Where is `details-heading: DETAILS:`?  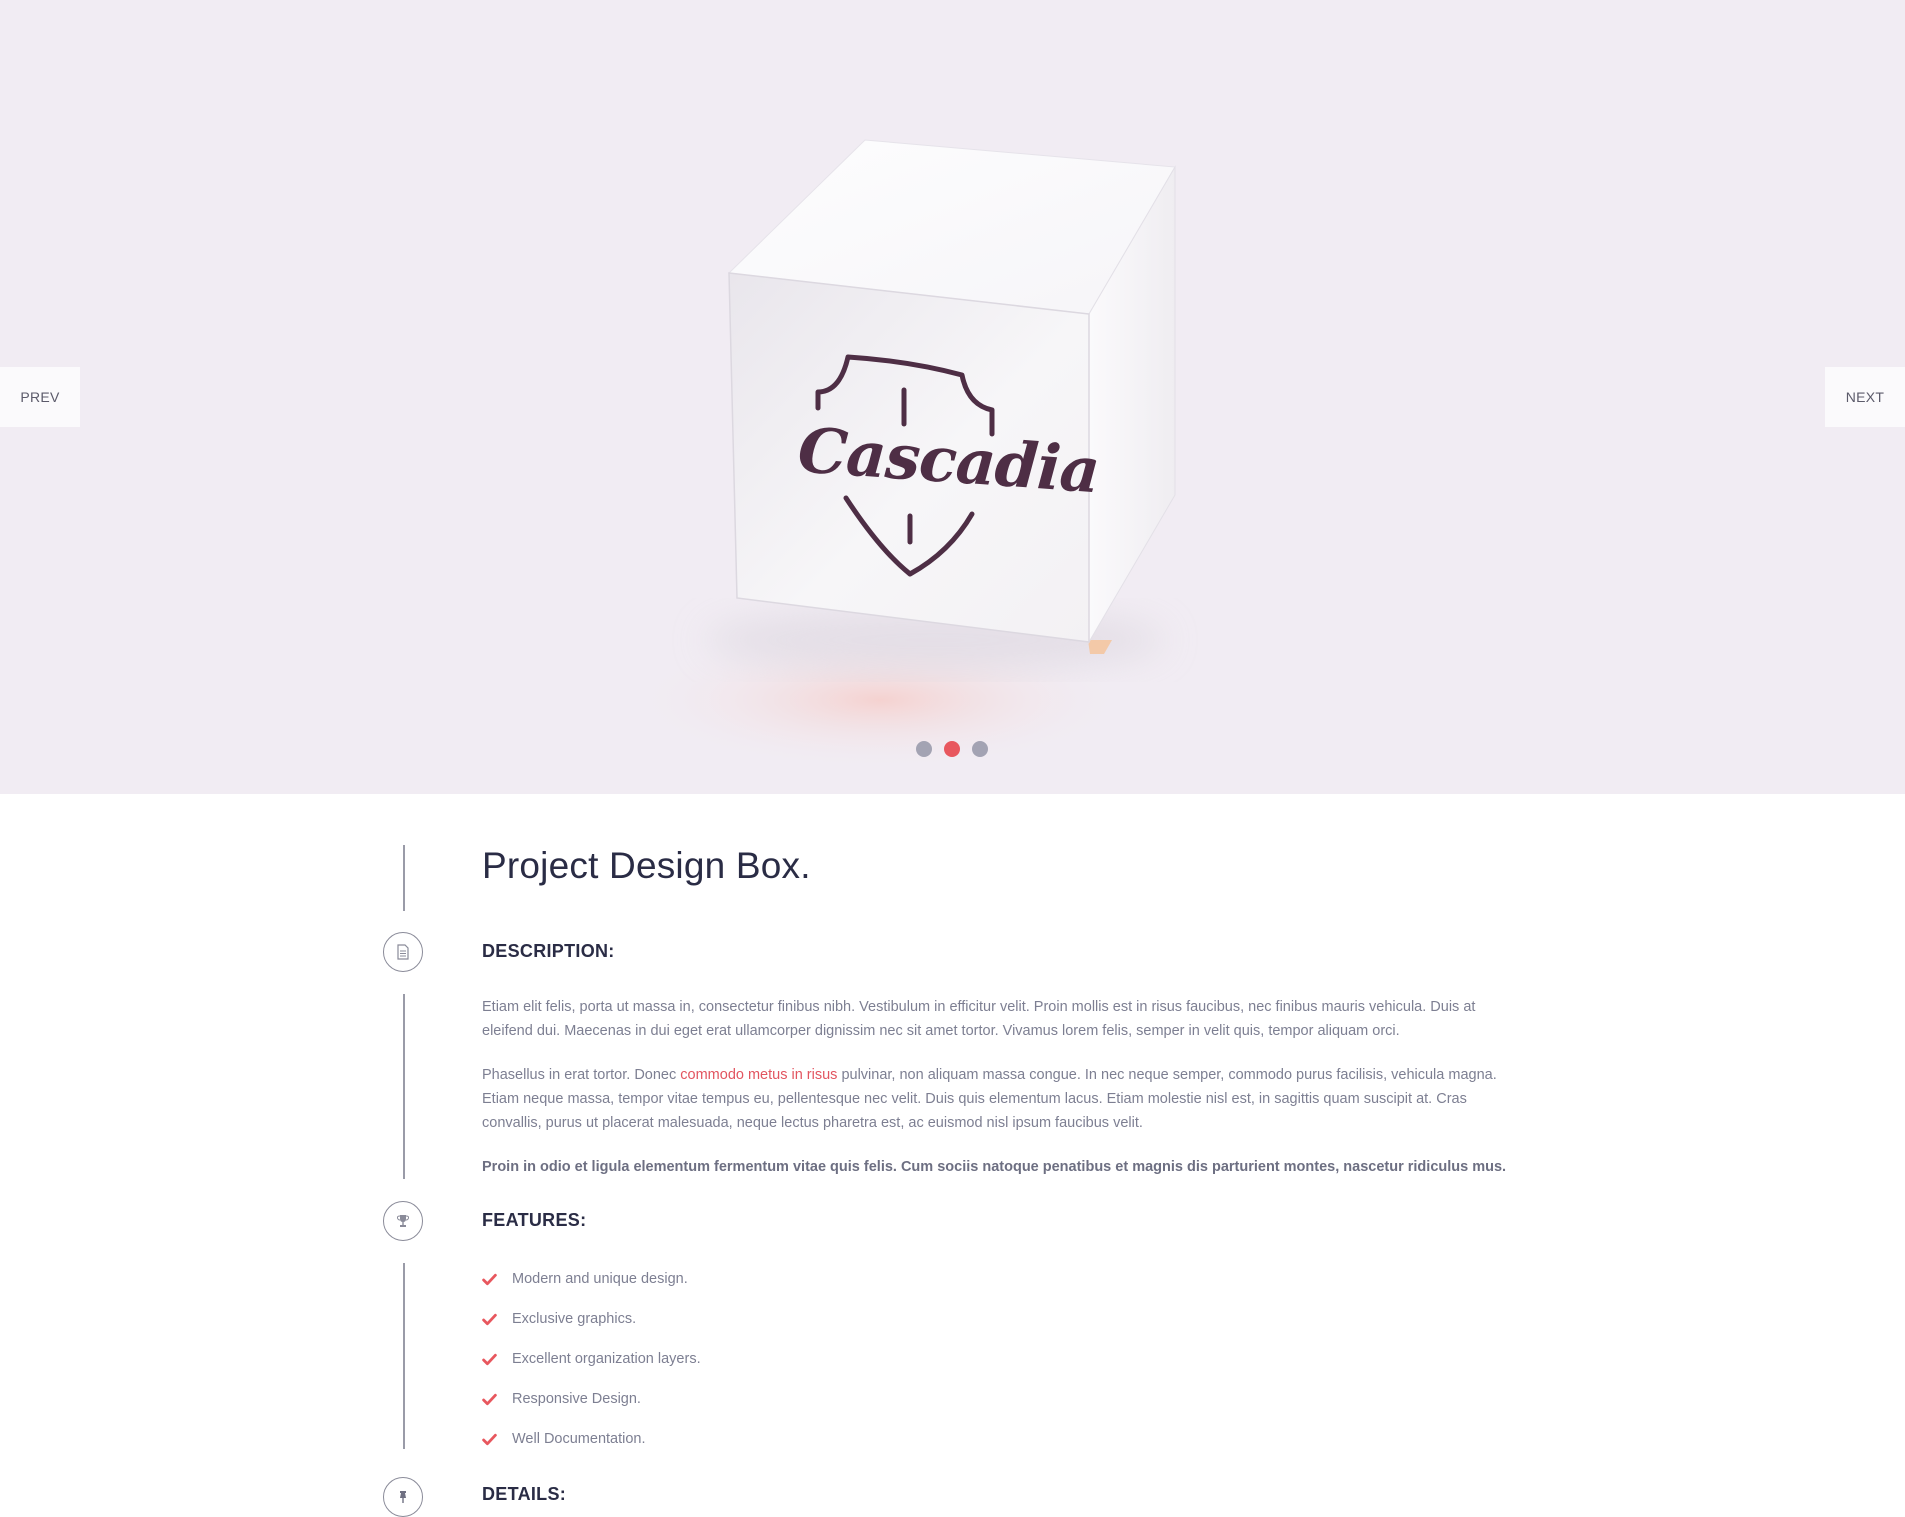 details-heading: DETAILS: is located at coordinates (524, 1494).